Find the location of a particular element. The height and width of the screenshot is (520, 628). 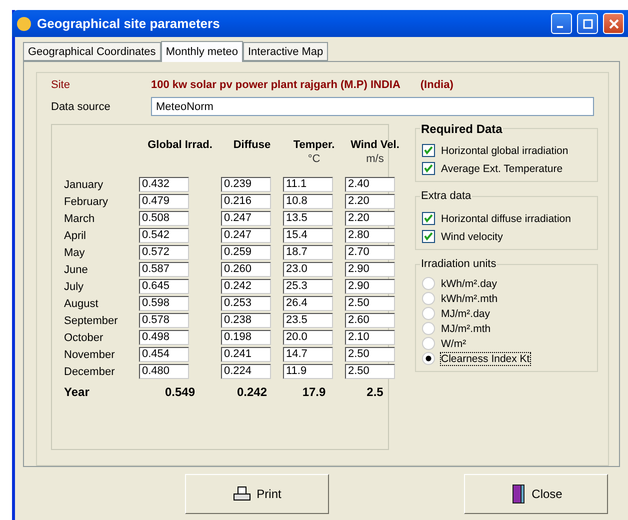

value-field: 0.224 is located at coordinates (246, 371).